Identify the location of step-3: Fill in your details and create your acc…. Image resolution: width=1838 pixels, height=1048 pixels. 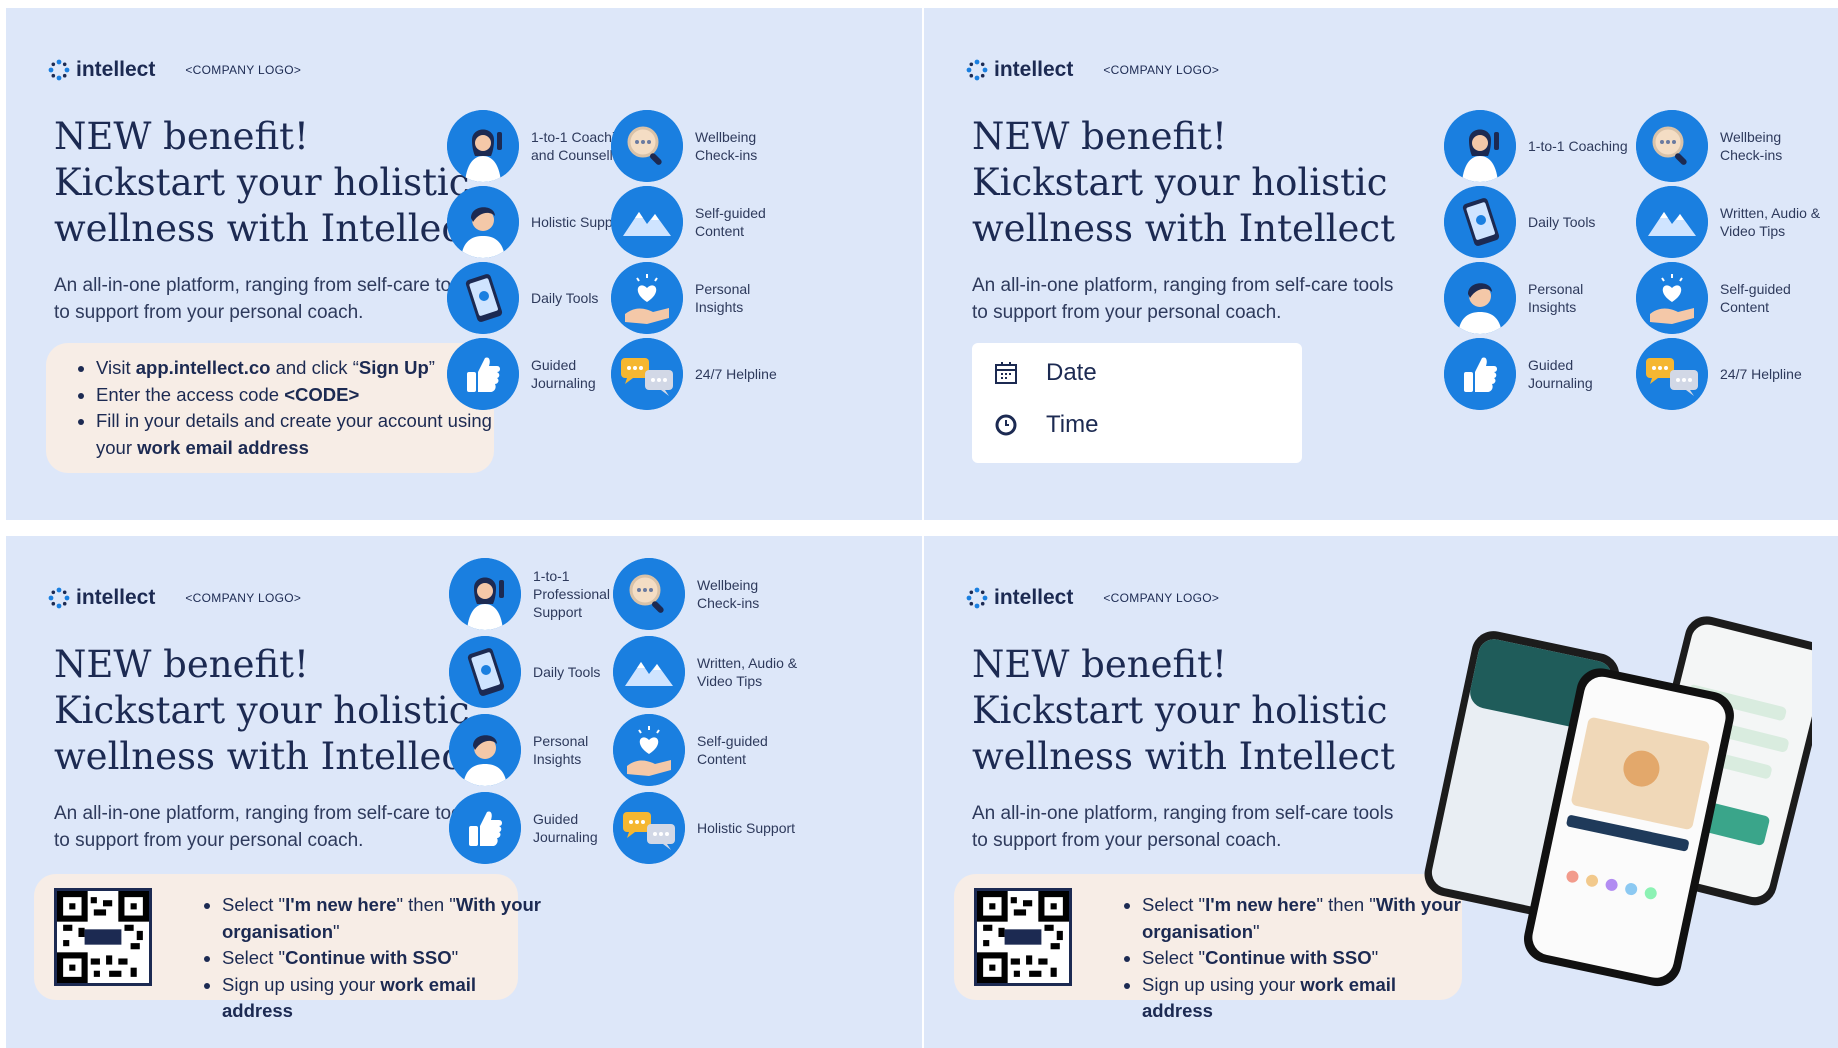
(295, 434).